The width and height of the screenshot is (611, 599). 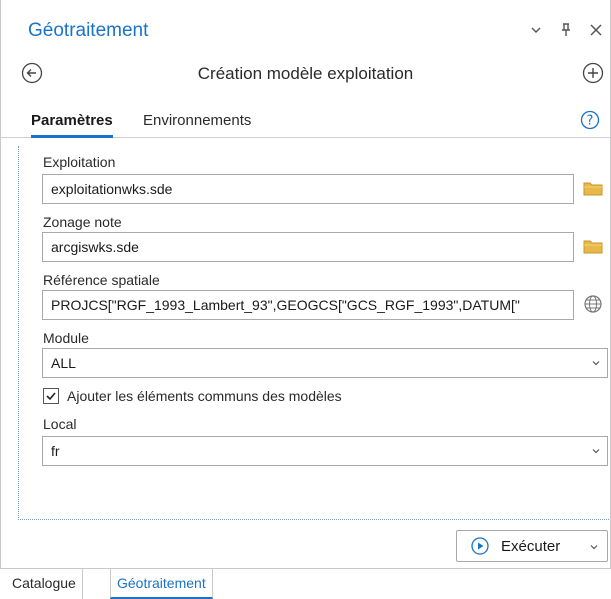 I want to click on pin-icon, so click(x=566, y=30).